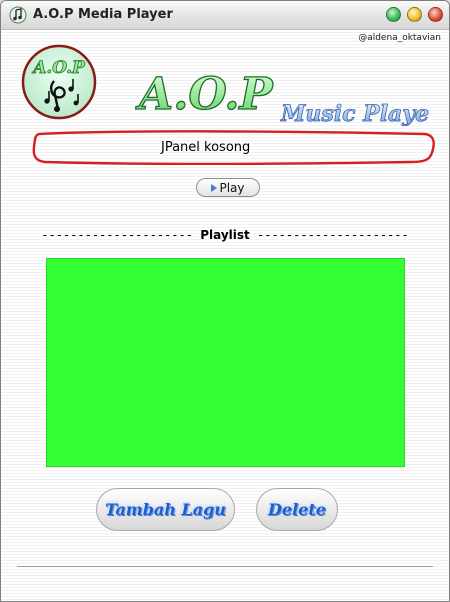 This screenshot has height=602, width=450. What do you see at coordinates (281, 97) in the screenshot?
I see `app-banner: A.O.P Music Player` at bounding box center [281, 97].